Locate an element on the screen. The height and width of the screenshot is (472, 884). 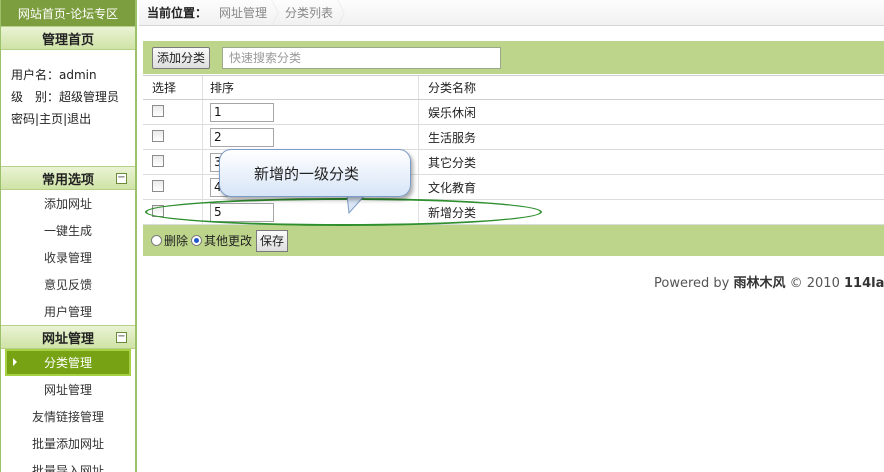
sidebar-item-label: 网址管理 is located at coordinates (67, 390).